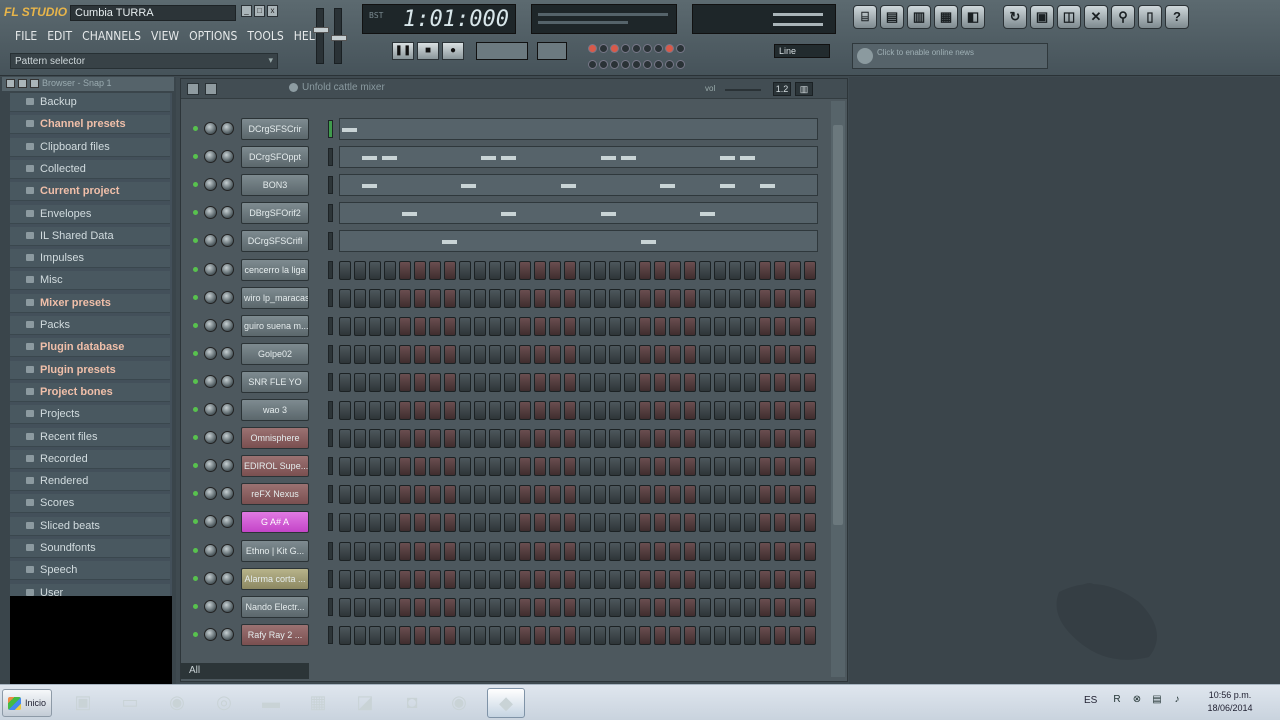 The width and height of the screenshot is (1280, 720). I want to click on start-button: Inicio, so click(27, 703).